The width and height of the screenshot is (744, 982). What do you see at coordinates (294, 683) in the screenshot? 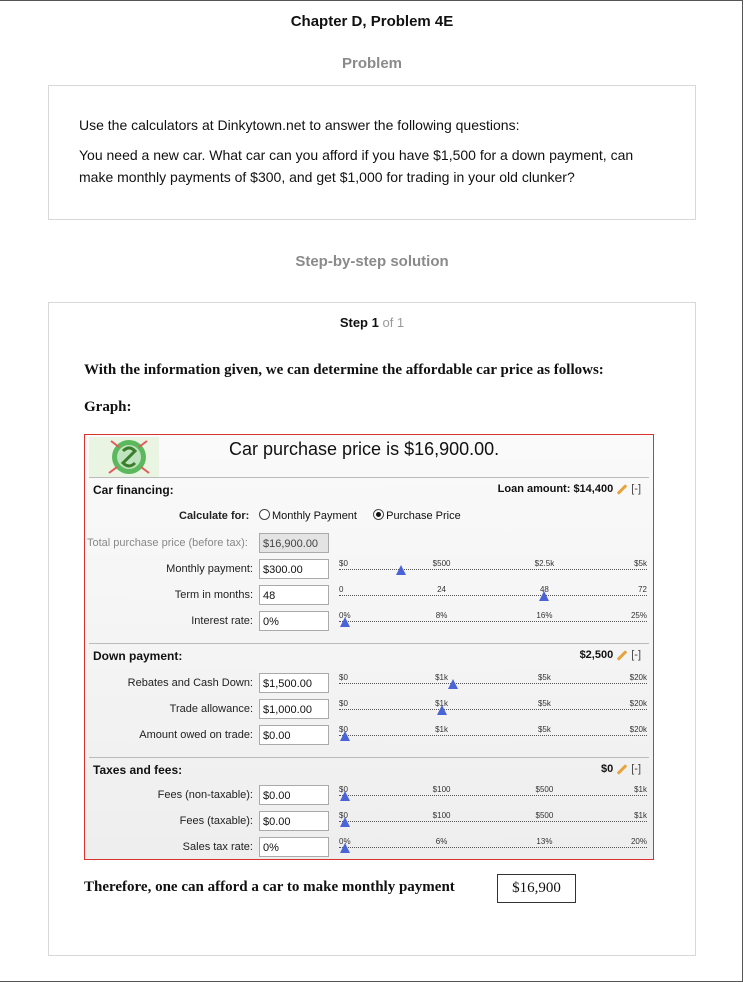
I see `value-input: $1,500.00` at bounding box center [294, 683].